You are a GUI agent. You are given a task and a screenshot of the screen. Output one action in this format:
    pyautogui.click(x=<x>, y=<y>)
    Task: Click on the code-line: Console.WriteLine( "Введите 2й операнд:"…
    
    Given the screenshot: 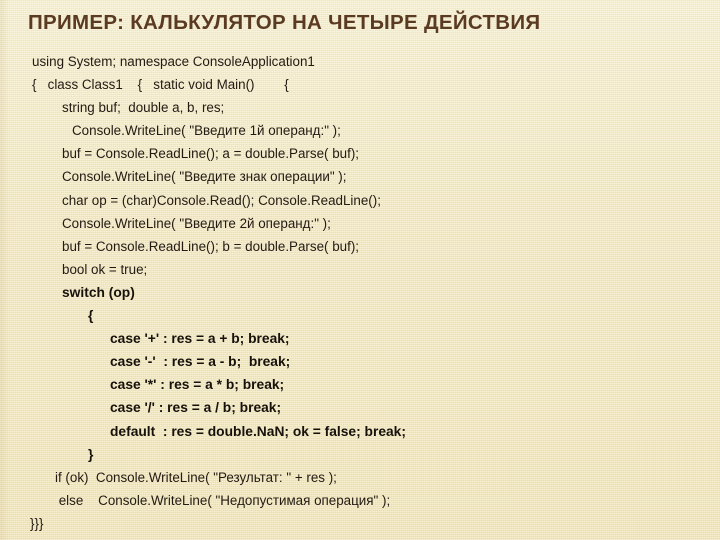 What is the action you would take?
    pyautogui.click(x=196, y=223)
    